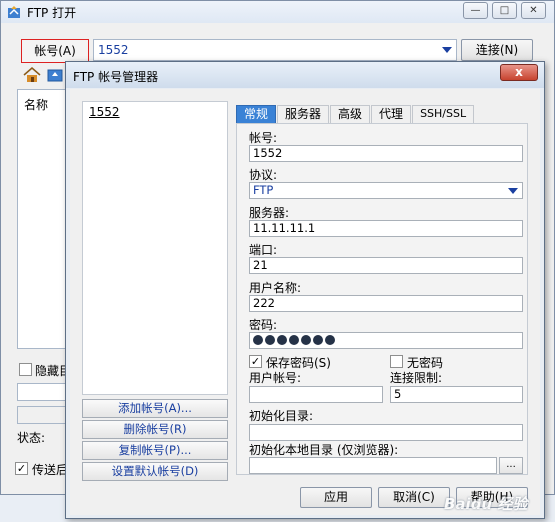 This screenshot has height=522, width=555. What do you see at coordinates (386, 153) in the screenshot?
I see `account-name-field: 1552` at bounding box center [386, 153].